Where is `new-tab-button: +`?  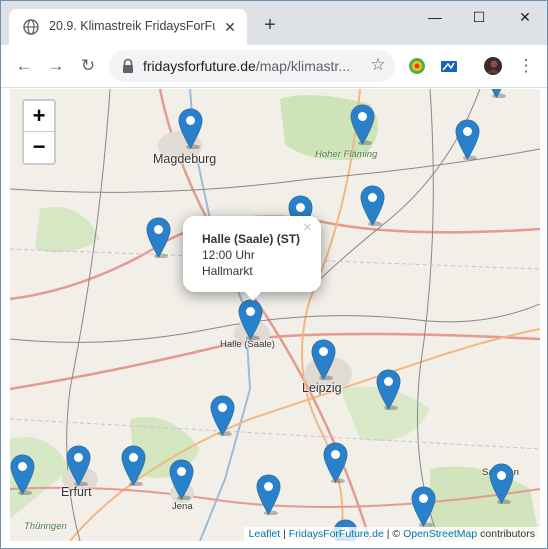 new-tab-button: + is located at coordinates (270, 25).